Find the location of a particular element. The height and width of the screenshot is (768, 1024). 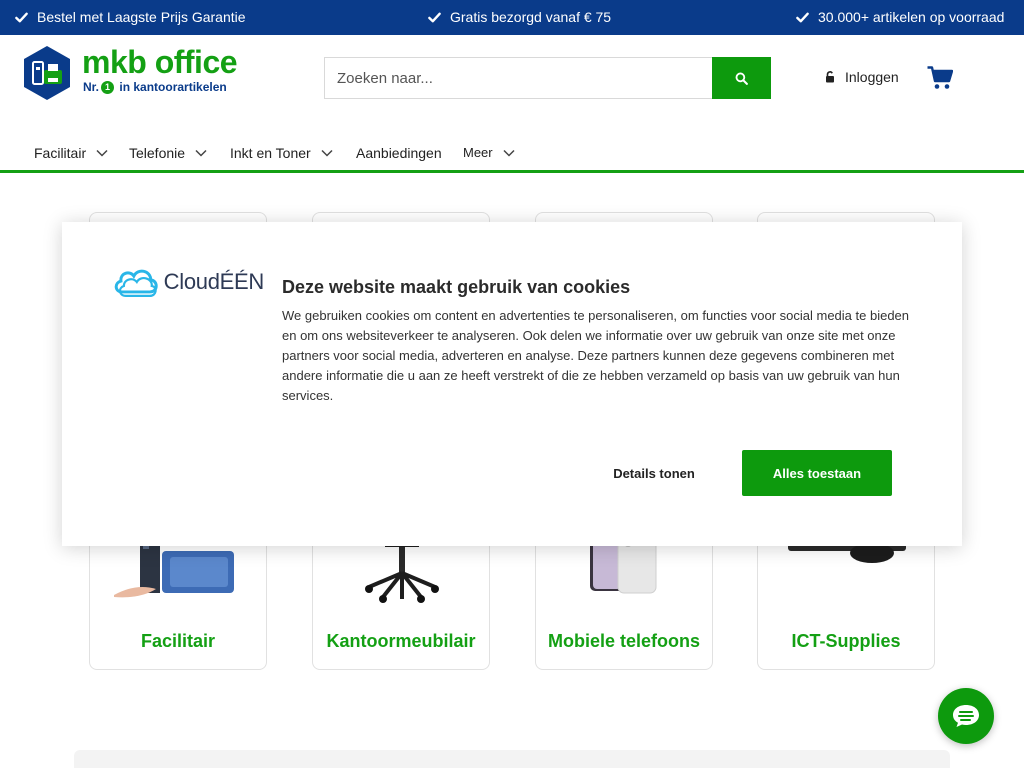

search-icon is located at coordinates (741, 78).